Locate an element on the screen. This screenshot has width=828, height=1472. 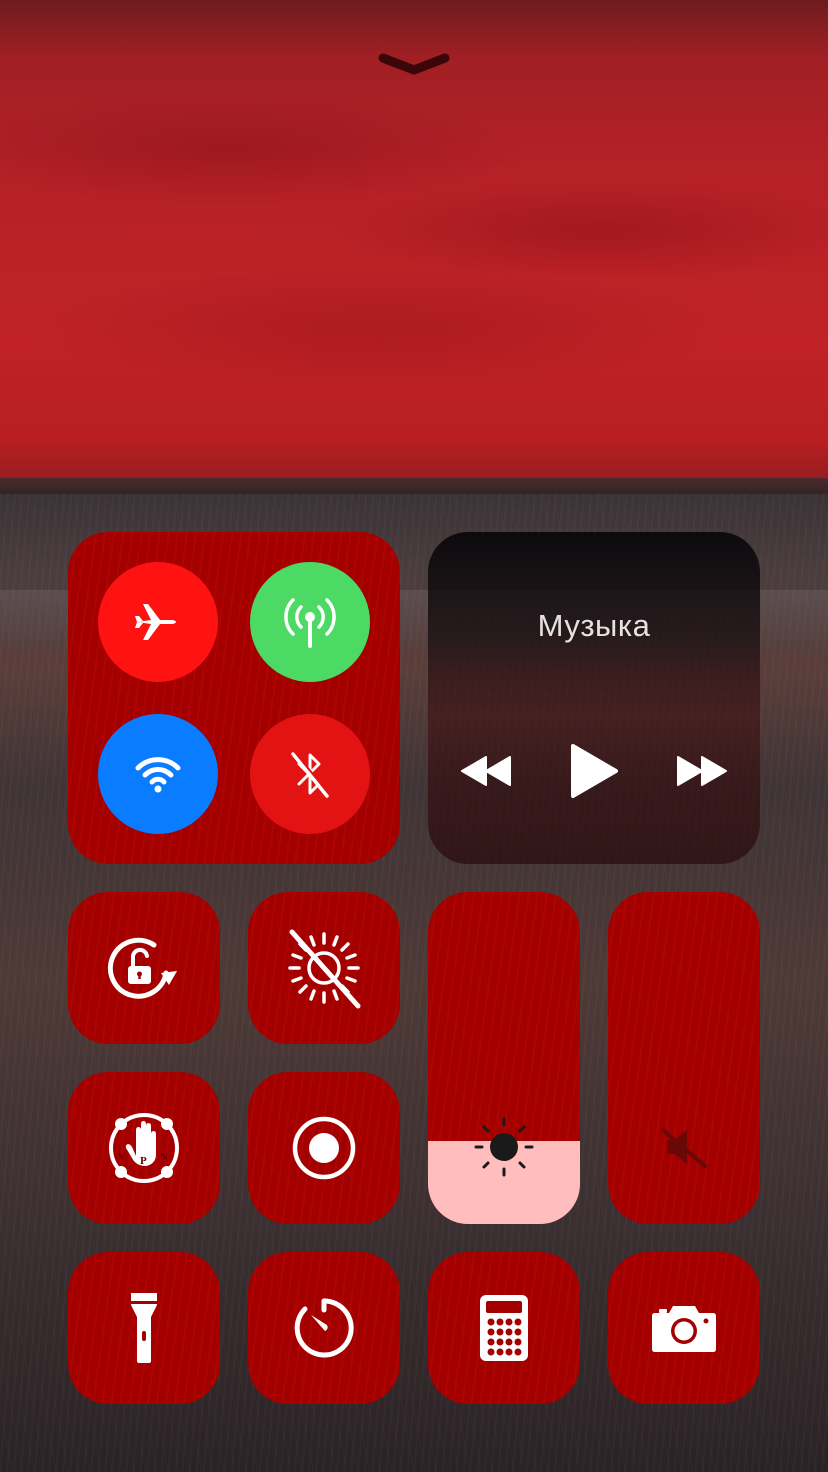
vpn-letter-p: P is located at coordinates (143, 1161).